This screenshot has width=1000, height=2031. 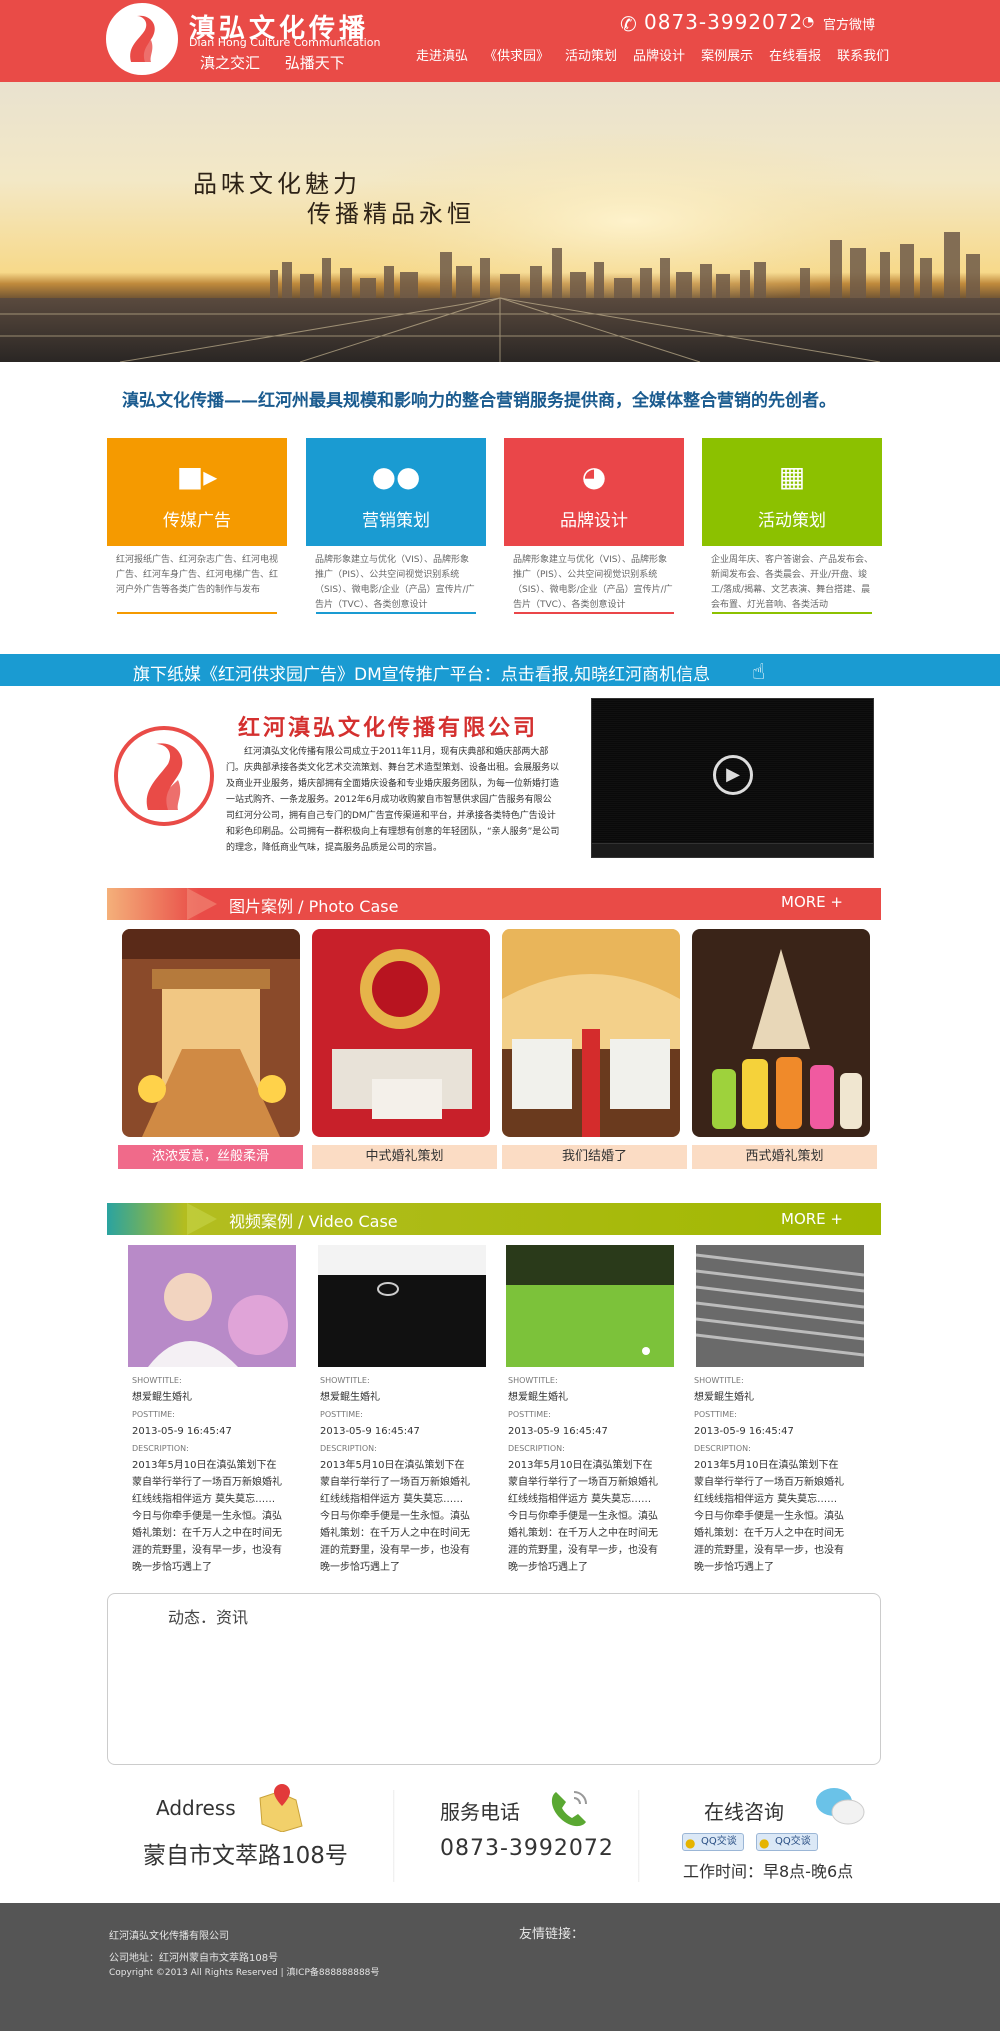 I want to click on service-tile: ▦ 活动策划, so click(x=792, y=492).